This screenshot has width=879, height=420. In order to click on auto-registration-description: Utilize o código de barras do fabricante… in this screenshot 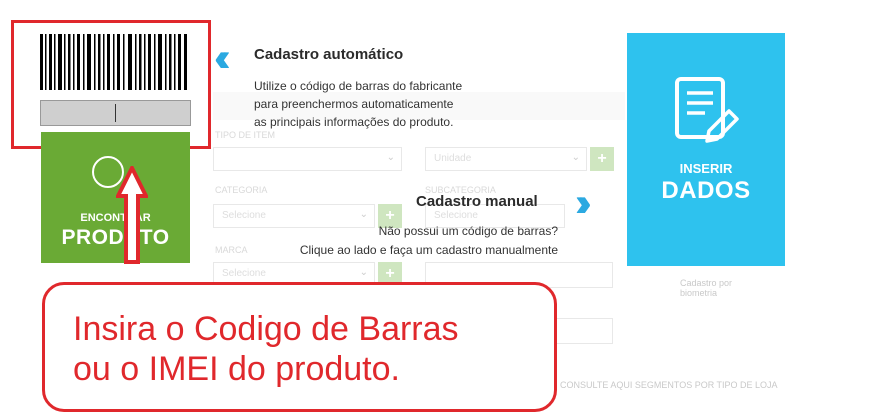, I will do `click(399, 104)`.